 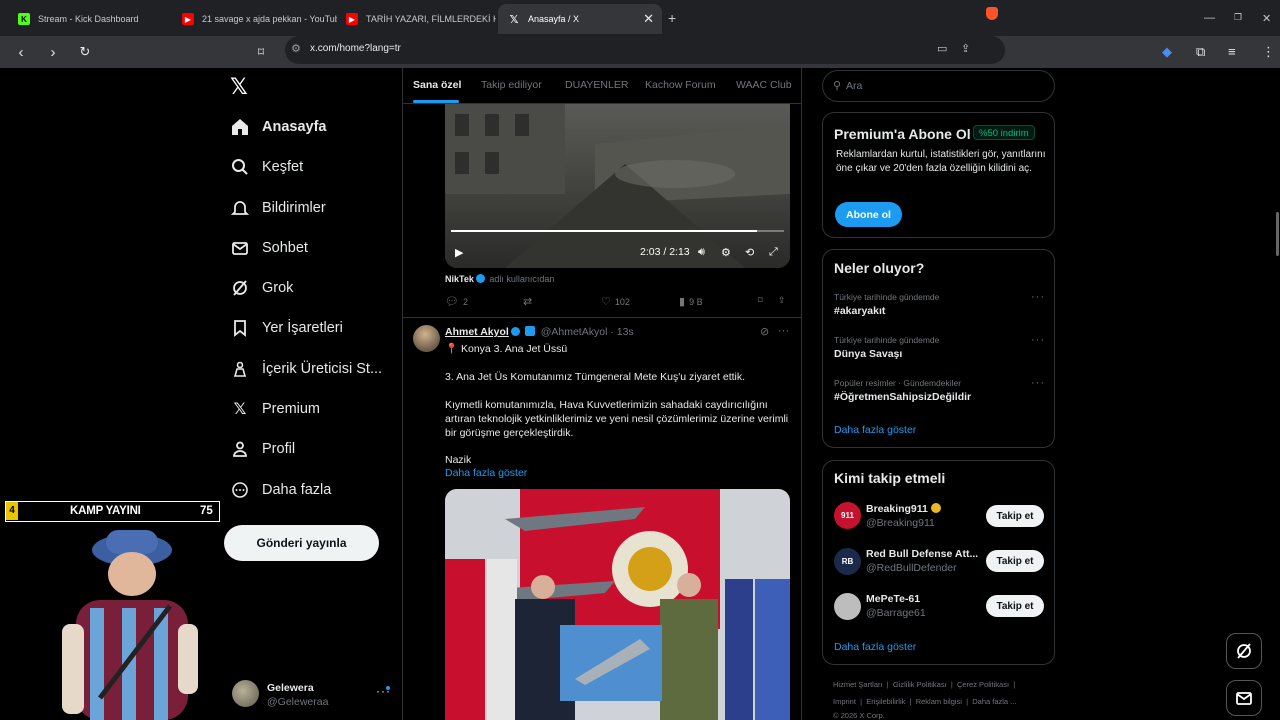 I want to click on grok-float-button, so click(x=1244, y=651).